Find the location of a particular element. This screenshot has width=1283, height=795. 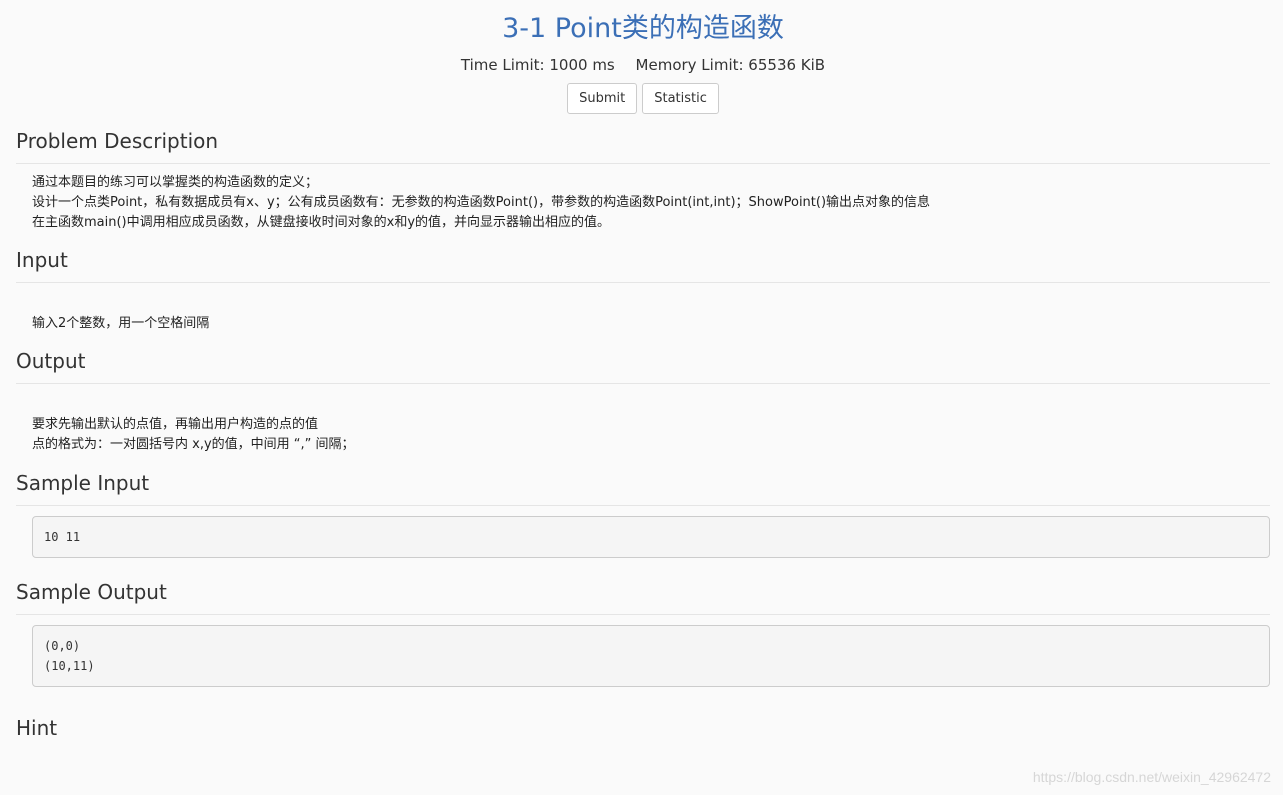

submit-button: Submit is located at coordinates (602, 98).